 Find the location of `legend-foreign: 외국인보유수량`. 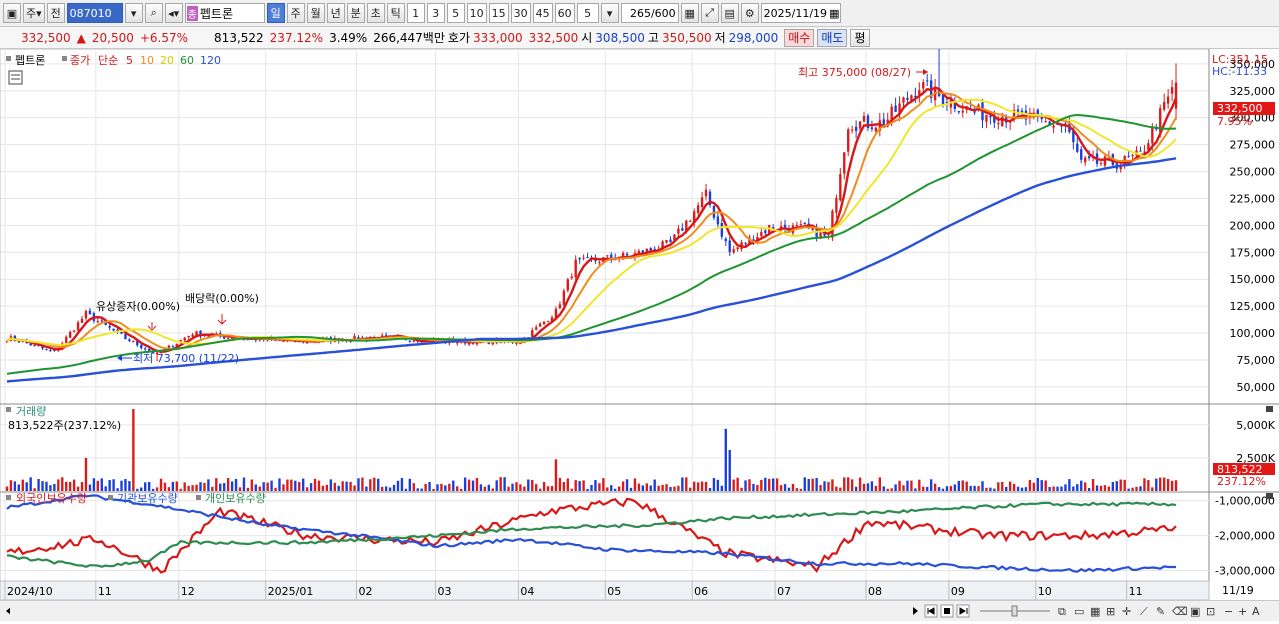

legend-foreign: 외국인보유수량 is located at coordinates (51, 498).